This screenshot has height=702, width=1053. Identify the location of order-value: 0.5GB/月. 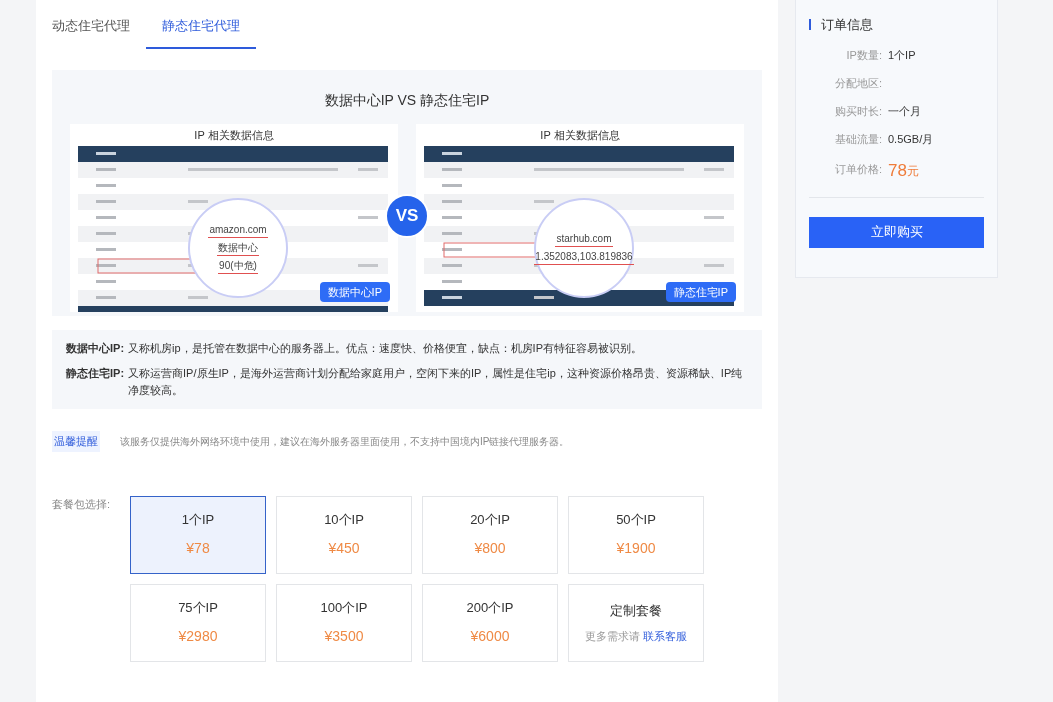
(911, 140).